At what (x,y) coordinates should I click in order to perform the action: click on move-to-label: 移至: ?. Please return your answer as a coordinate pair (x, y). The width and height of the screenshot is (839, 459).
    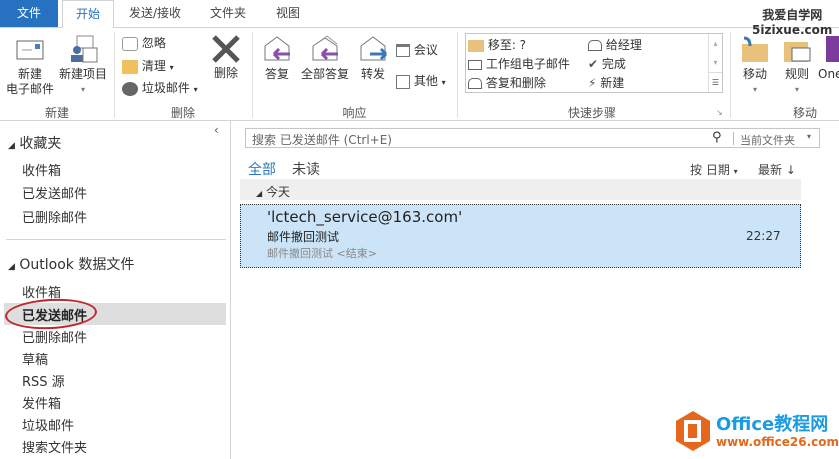
    Looking at the image, I should click on (507, 45).